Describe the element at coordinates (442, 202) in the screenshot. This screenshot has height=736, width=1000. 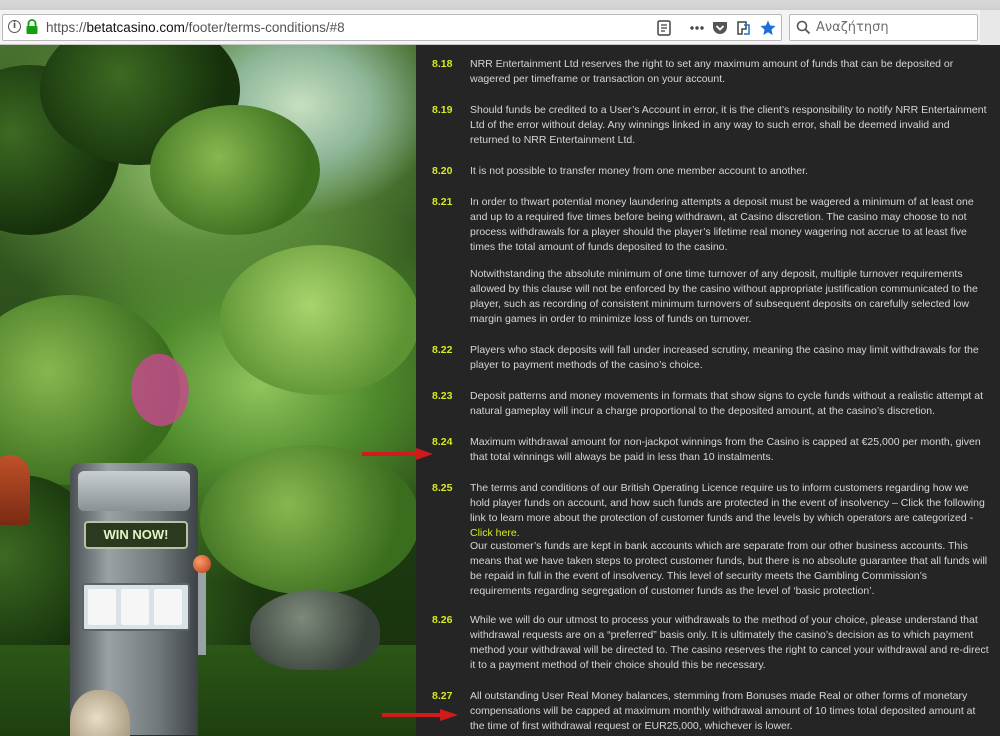
I see `clause-number: 8.21` at that location.